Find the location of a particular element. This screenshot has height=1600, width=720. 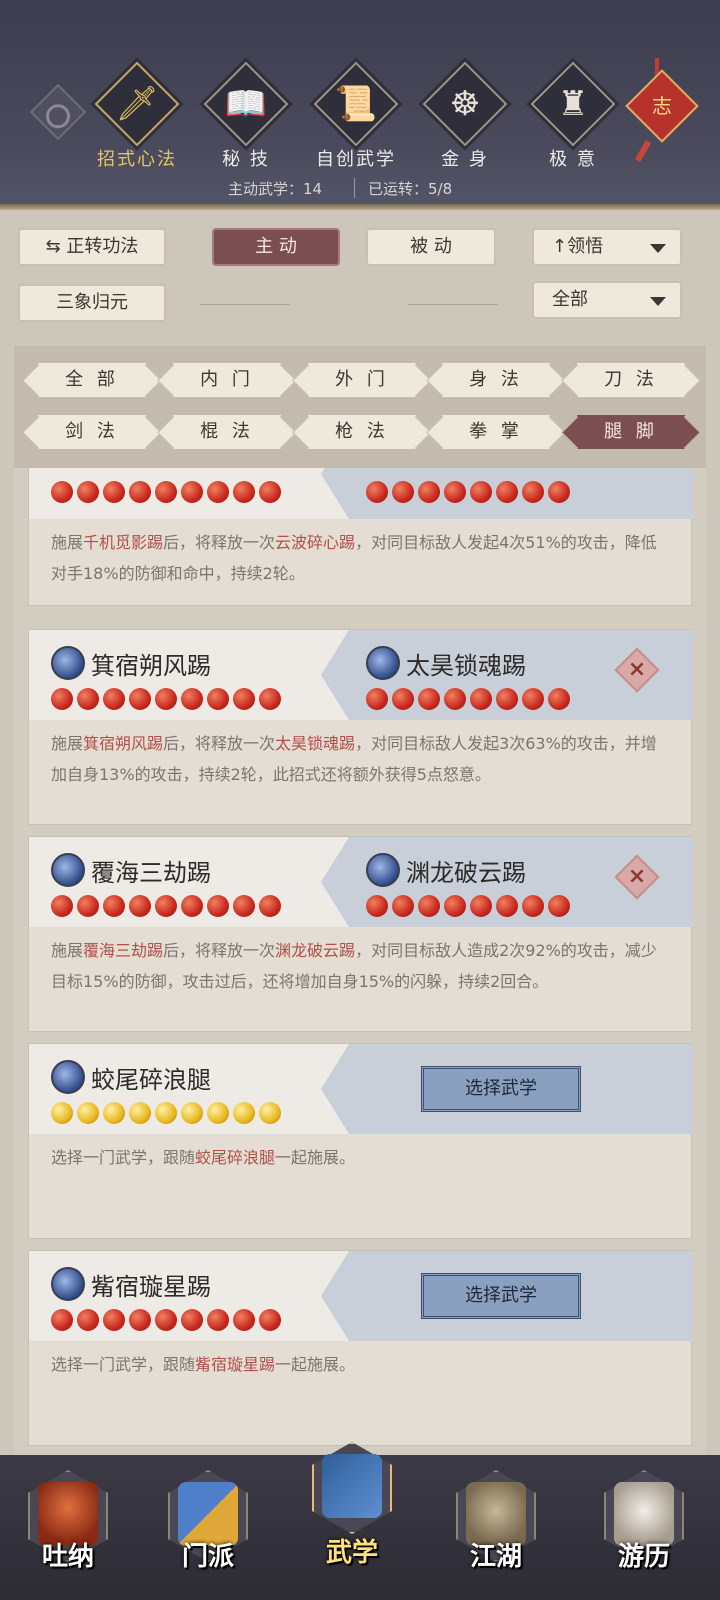

chip-shenfa: 身 法 is located at coordinates (496, 380).